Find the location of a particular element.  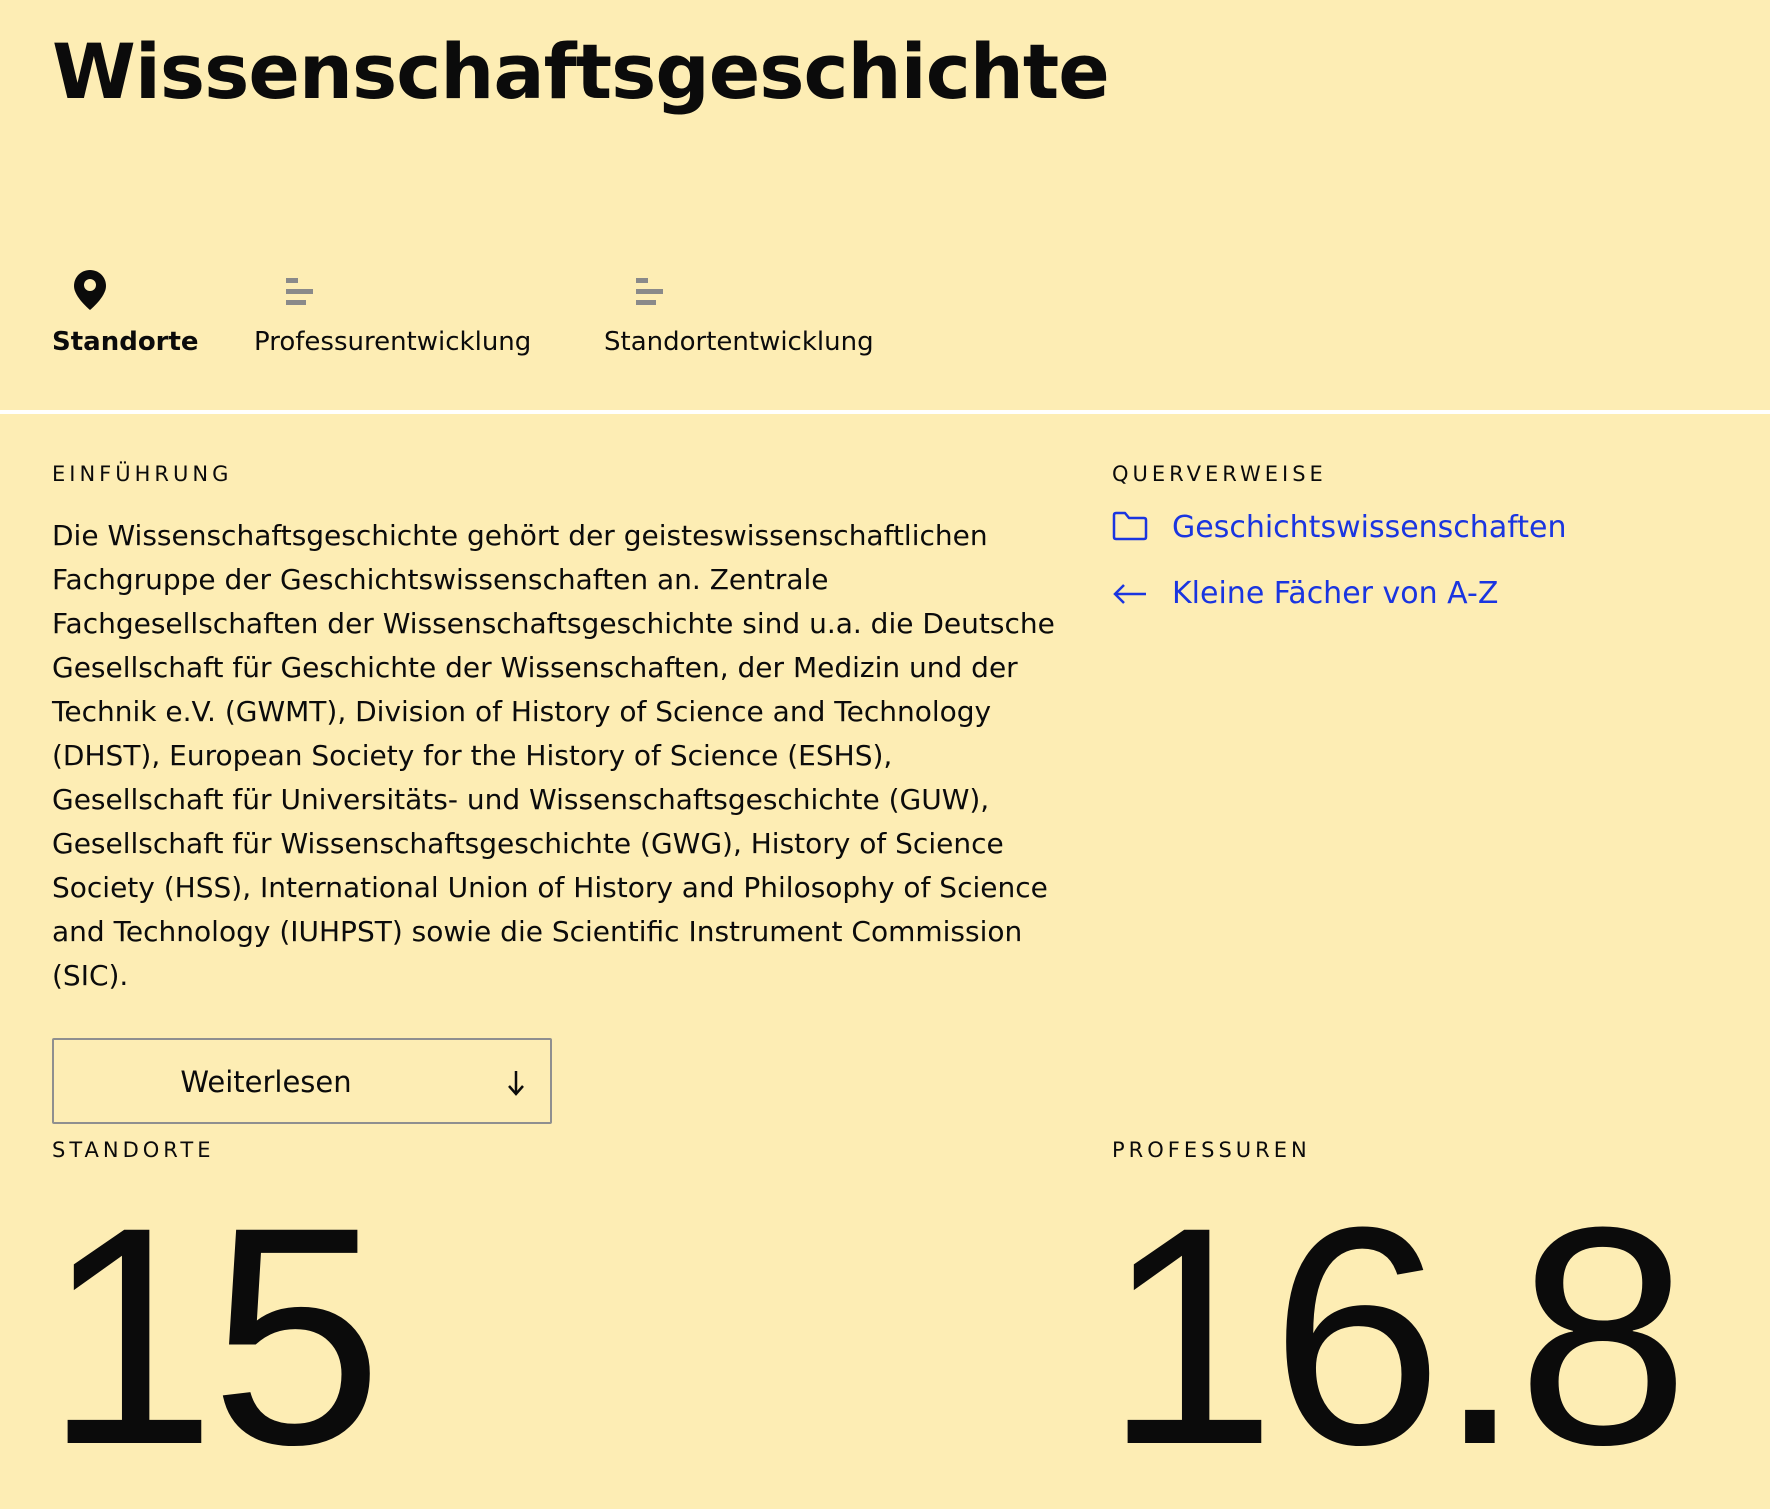

read-more-label: Weiterlesen is located at coordinates (266, 1082).